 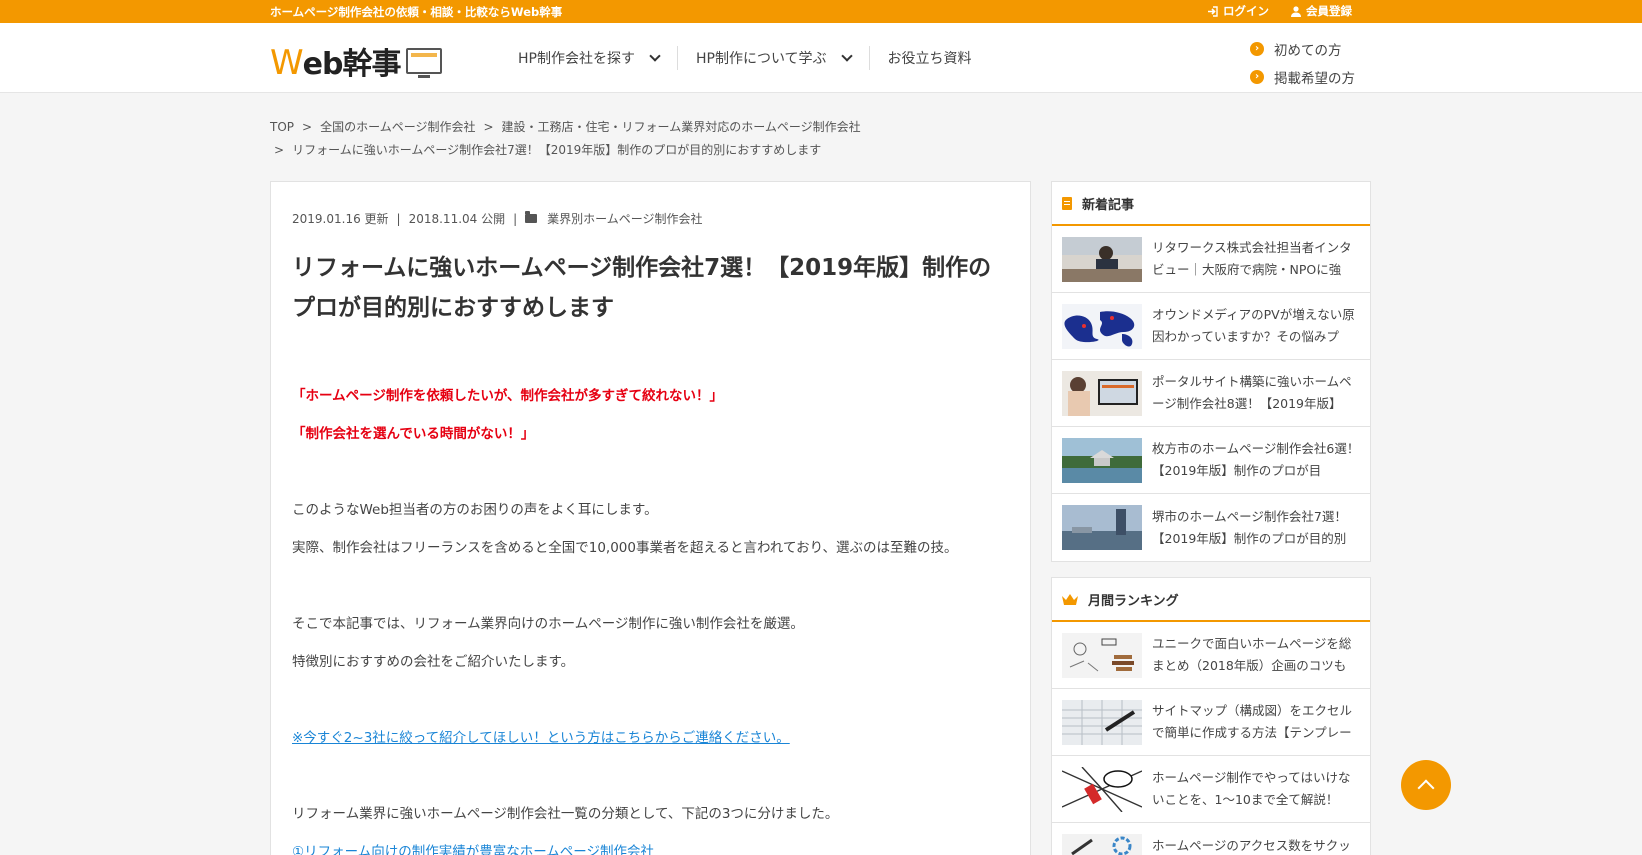 I want to click on quote-2: 「制作会社を選んでいる時間がない！」, so click(x=413, y=434).